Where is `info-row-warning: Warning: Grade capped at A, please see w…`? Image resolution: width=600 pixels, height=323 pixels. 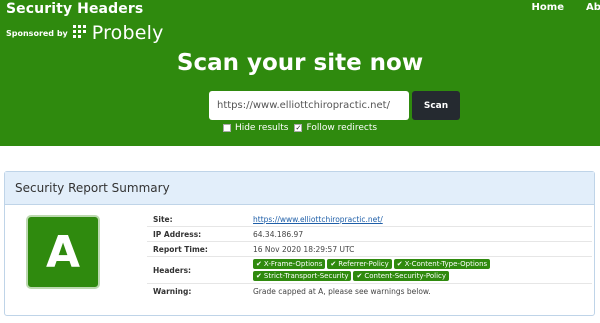 info-row-warning: Warning: Grade capped at A, please see w… is located at coordinates (369, 291).